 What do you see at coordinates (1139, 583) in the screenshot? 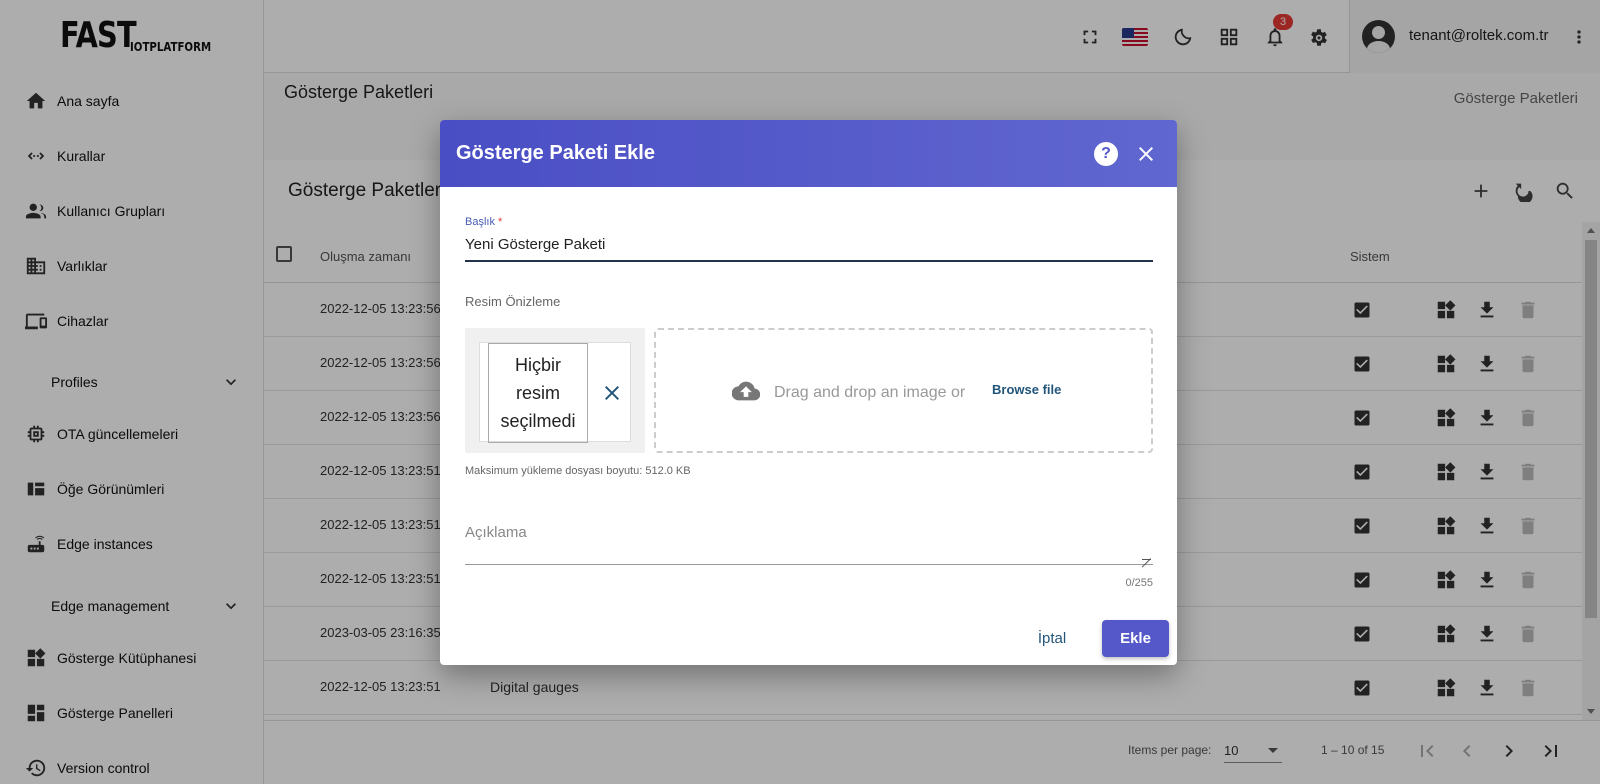
I see `character-counter: 0/255` at bounding box center [1139, 583].